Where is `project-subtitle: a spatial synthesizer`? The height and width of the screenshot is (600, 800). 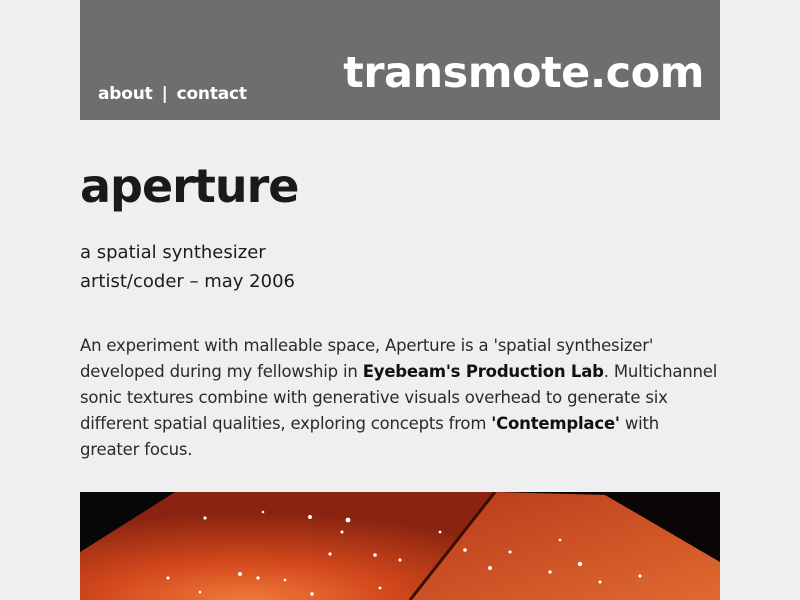
project-subtitle: a spatial synthesizer is located at coordinates (173, 252).